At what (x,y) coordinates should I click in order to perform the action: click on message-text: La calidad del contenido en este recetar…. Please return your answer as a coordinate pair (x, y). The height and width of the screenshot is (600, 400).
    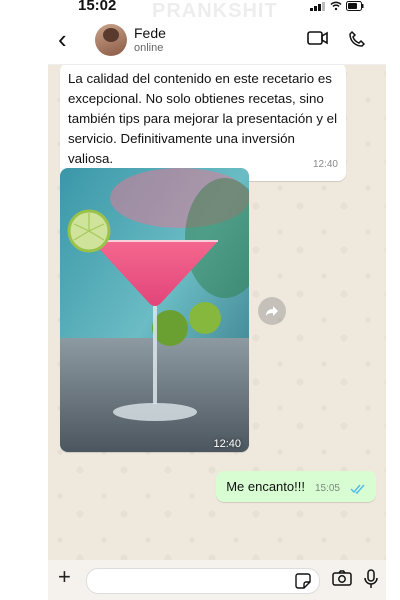
    Looking at the image, I should click on (203, 118).